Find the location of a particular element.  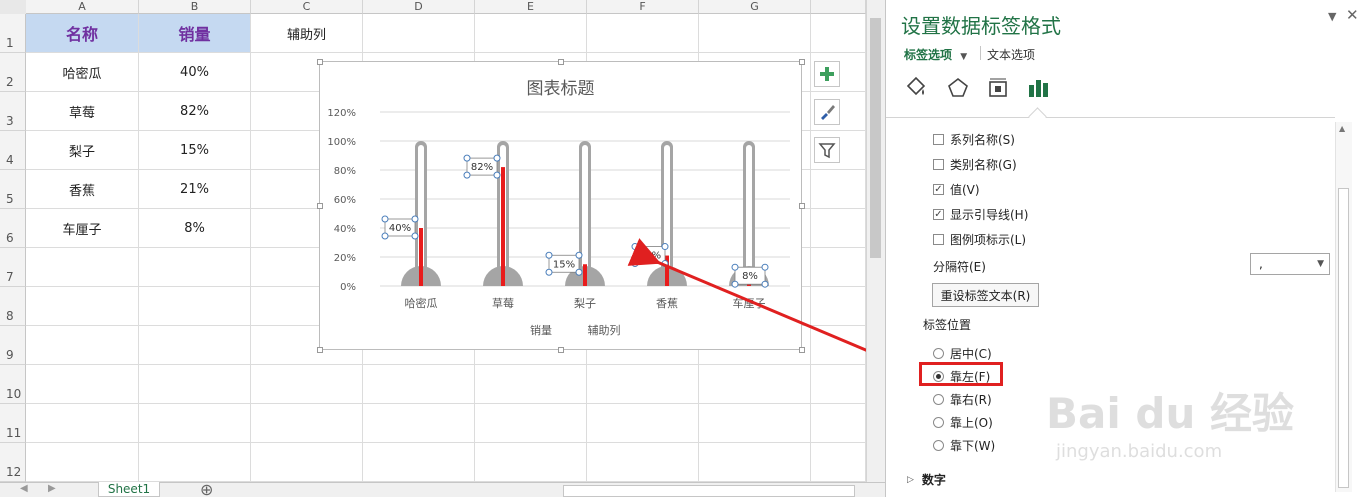

checkbox-option: 类别名称(G) is located at coordinates (975, 164).